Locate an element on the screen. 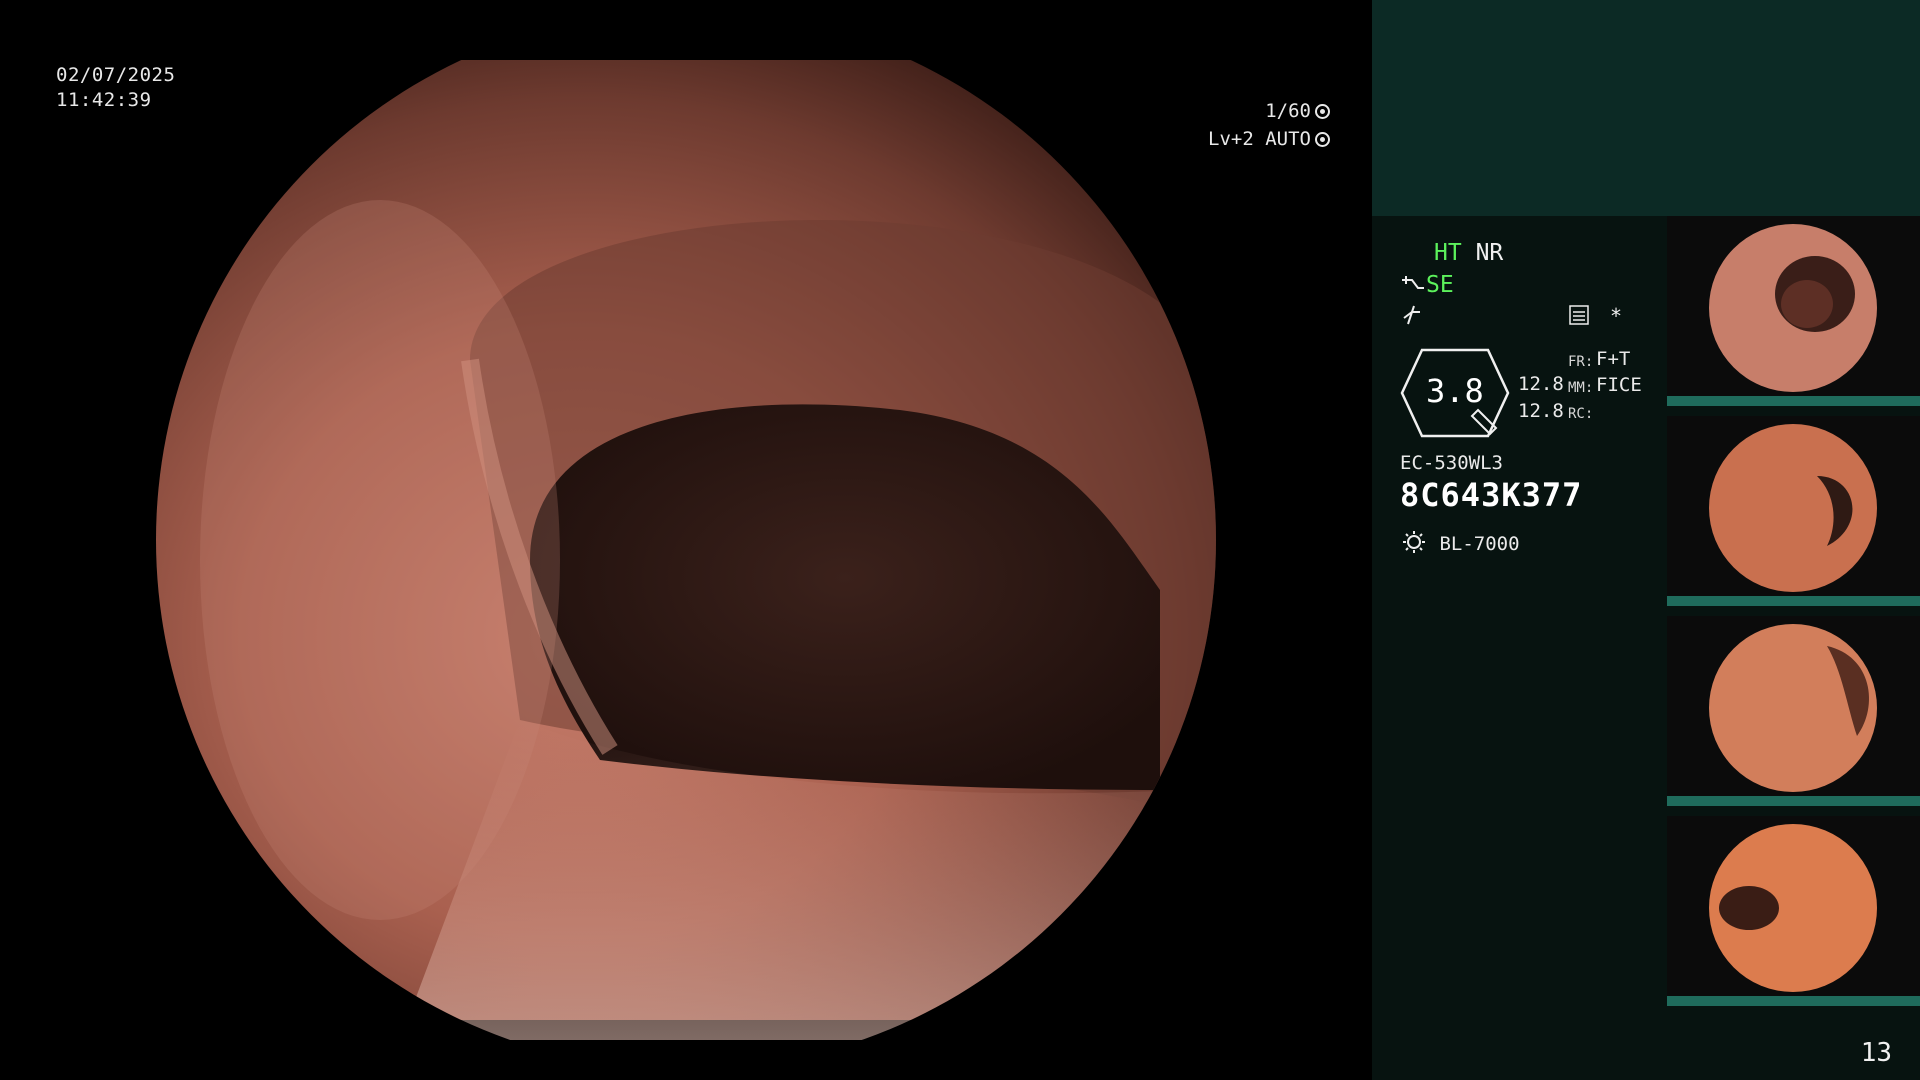 The height and width of the screenshot is (1080, 1920). asterisk-label: * is located at coordinates (1616, 316).